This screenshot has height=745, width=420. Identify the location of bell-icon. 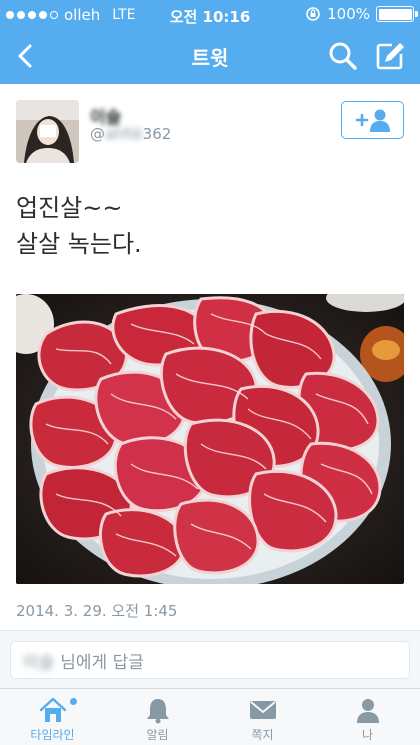
(157, 711).